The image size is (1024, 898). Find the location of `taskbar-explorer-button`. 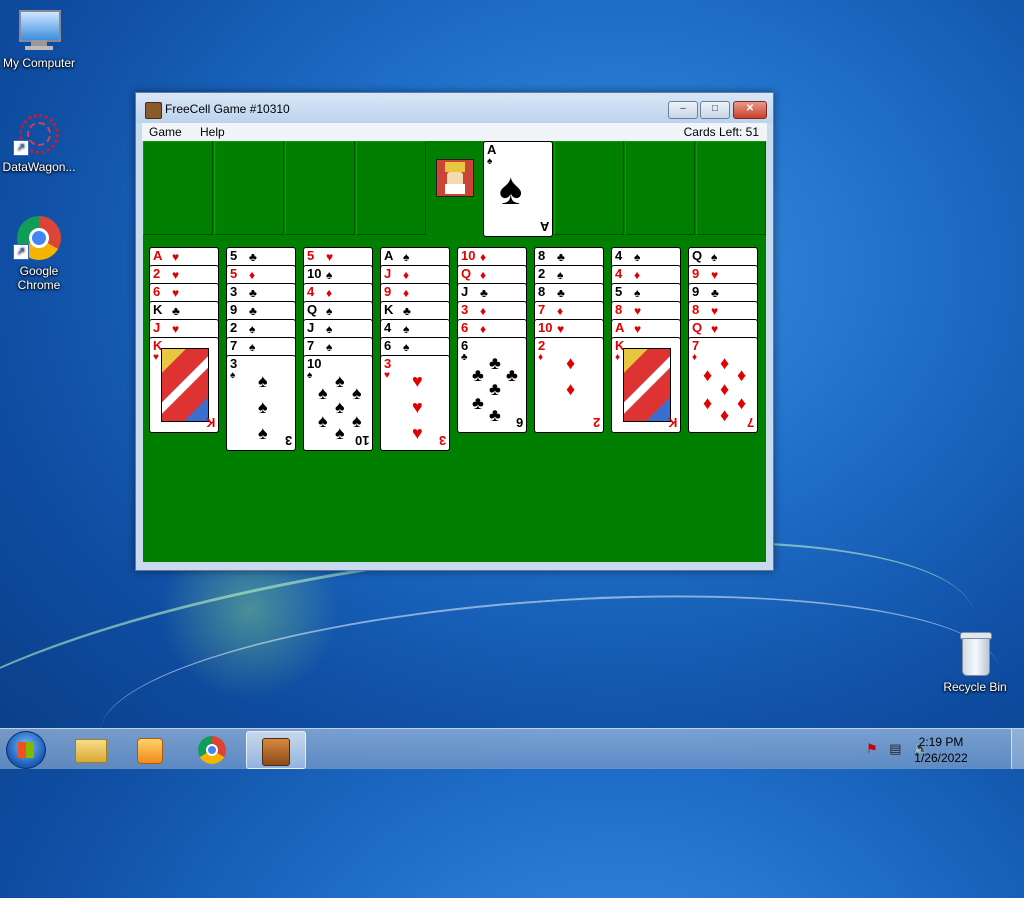

taskbar-explorer-button is located at coordinates (91, 749).